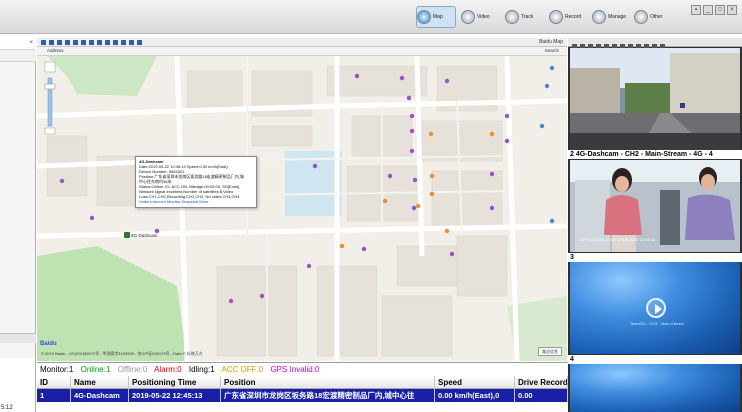  What do you see at coordinates (475, 382) in the screenshot?
I see `column-header-speed: Speed` at bounding box center [475, 382].